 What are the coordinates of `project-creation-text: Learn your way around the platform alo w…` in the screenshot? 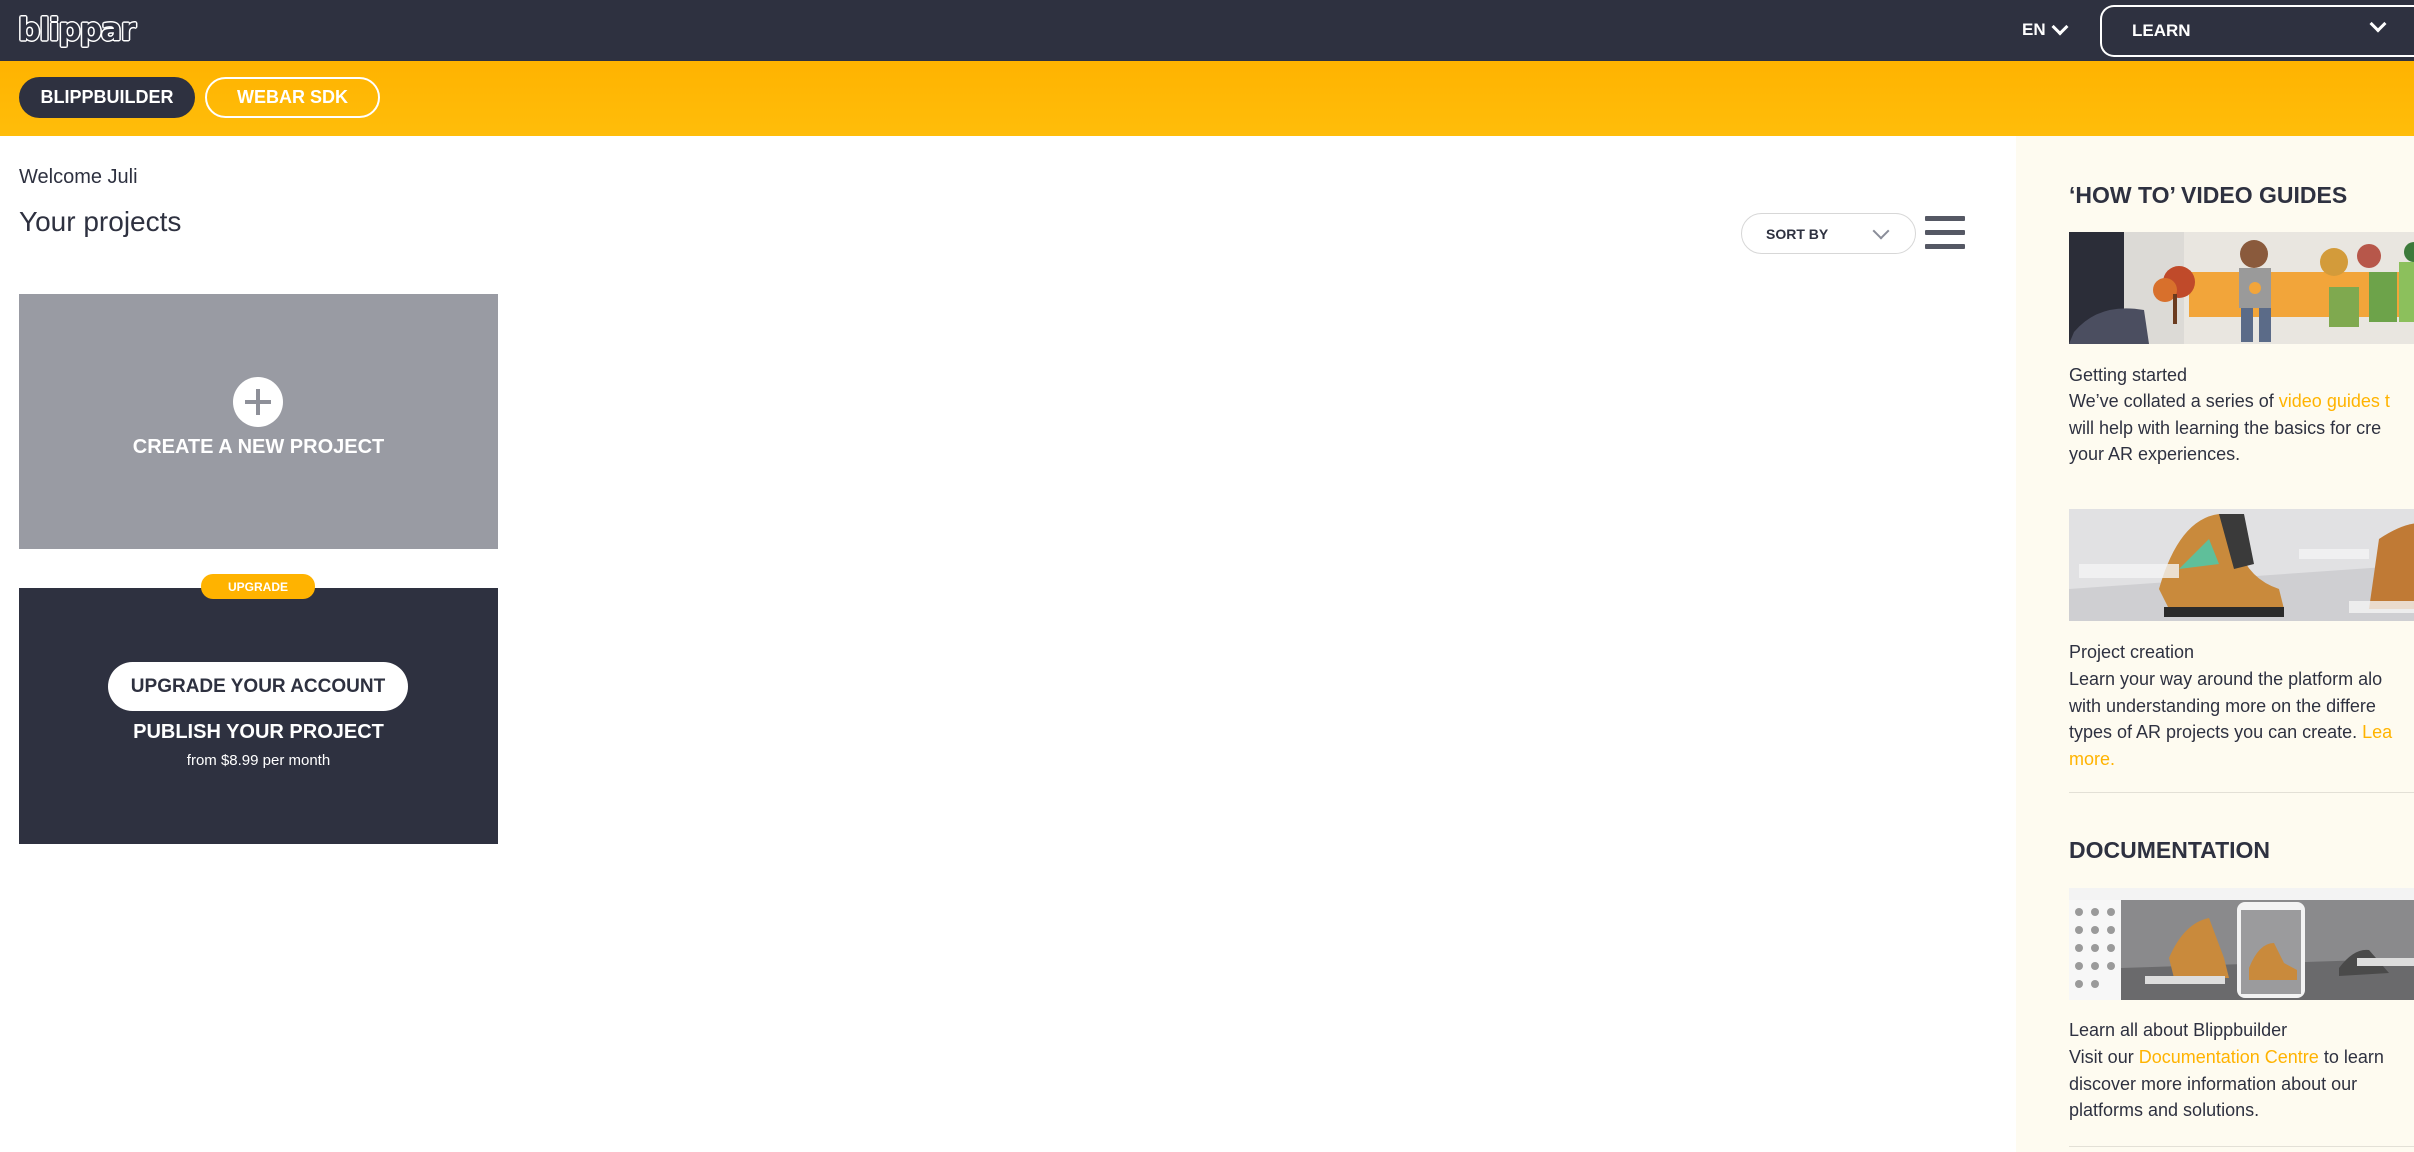 It's located at (2231, 719).